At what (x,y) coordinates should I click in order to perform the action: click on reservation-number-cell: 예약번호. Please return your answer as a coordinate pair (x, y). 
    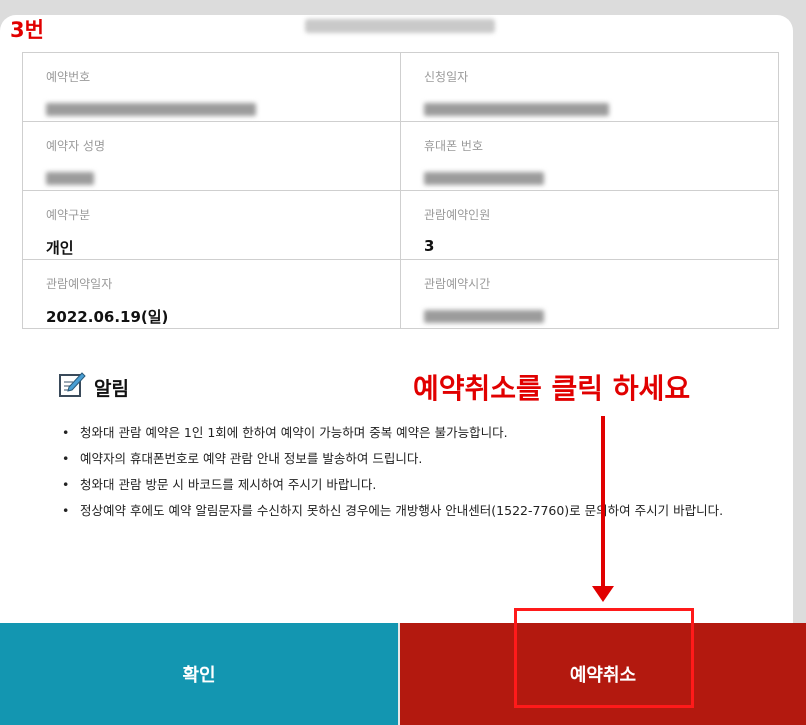
    Looking at the image, I should click on (212, 87).